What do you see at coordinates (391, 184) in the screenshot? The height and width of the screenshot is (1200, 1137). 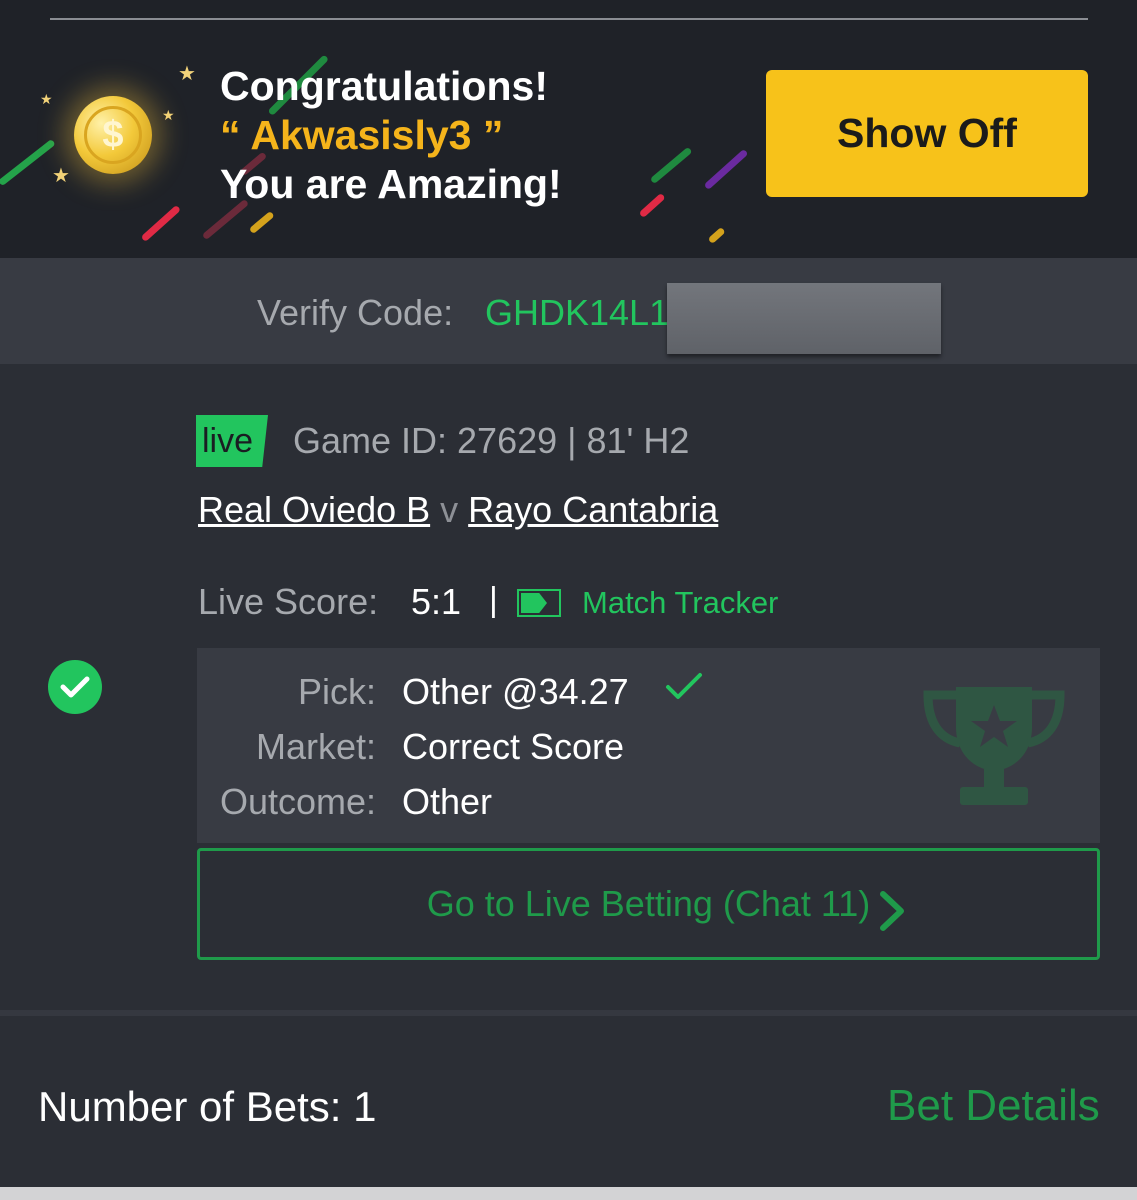 I see `congrats-subtitle: You are Amazing!` at bounding box center [391, 184].